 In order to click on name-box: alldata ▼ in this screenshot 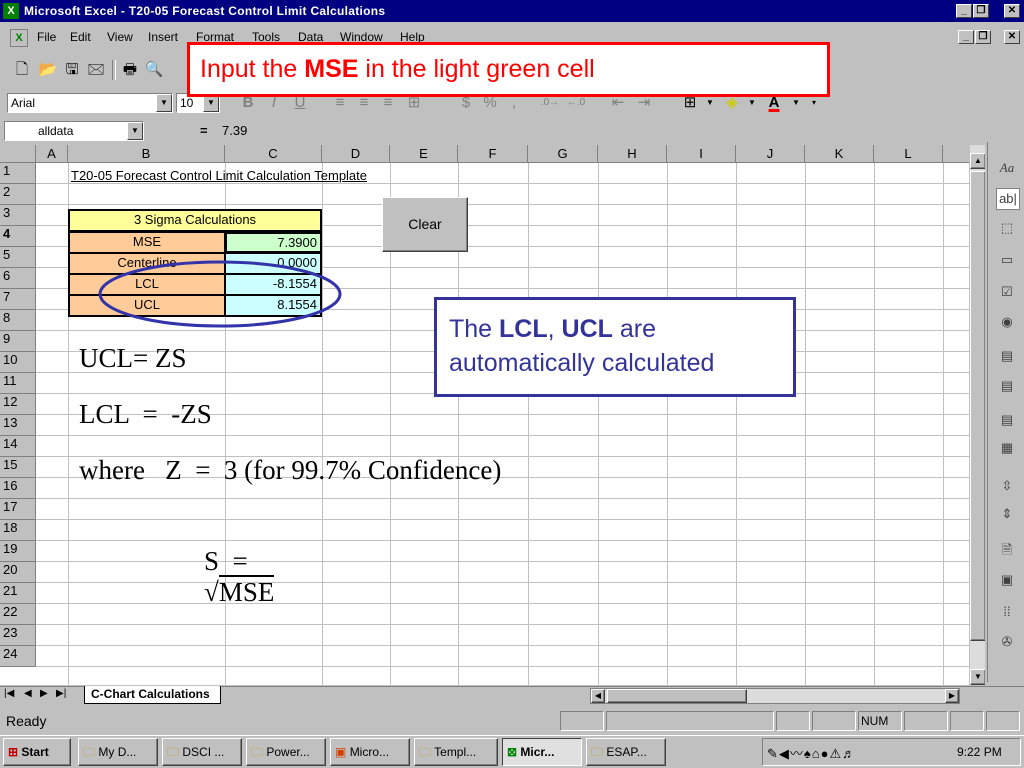, I will do `click(74, 131)`.